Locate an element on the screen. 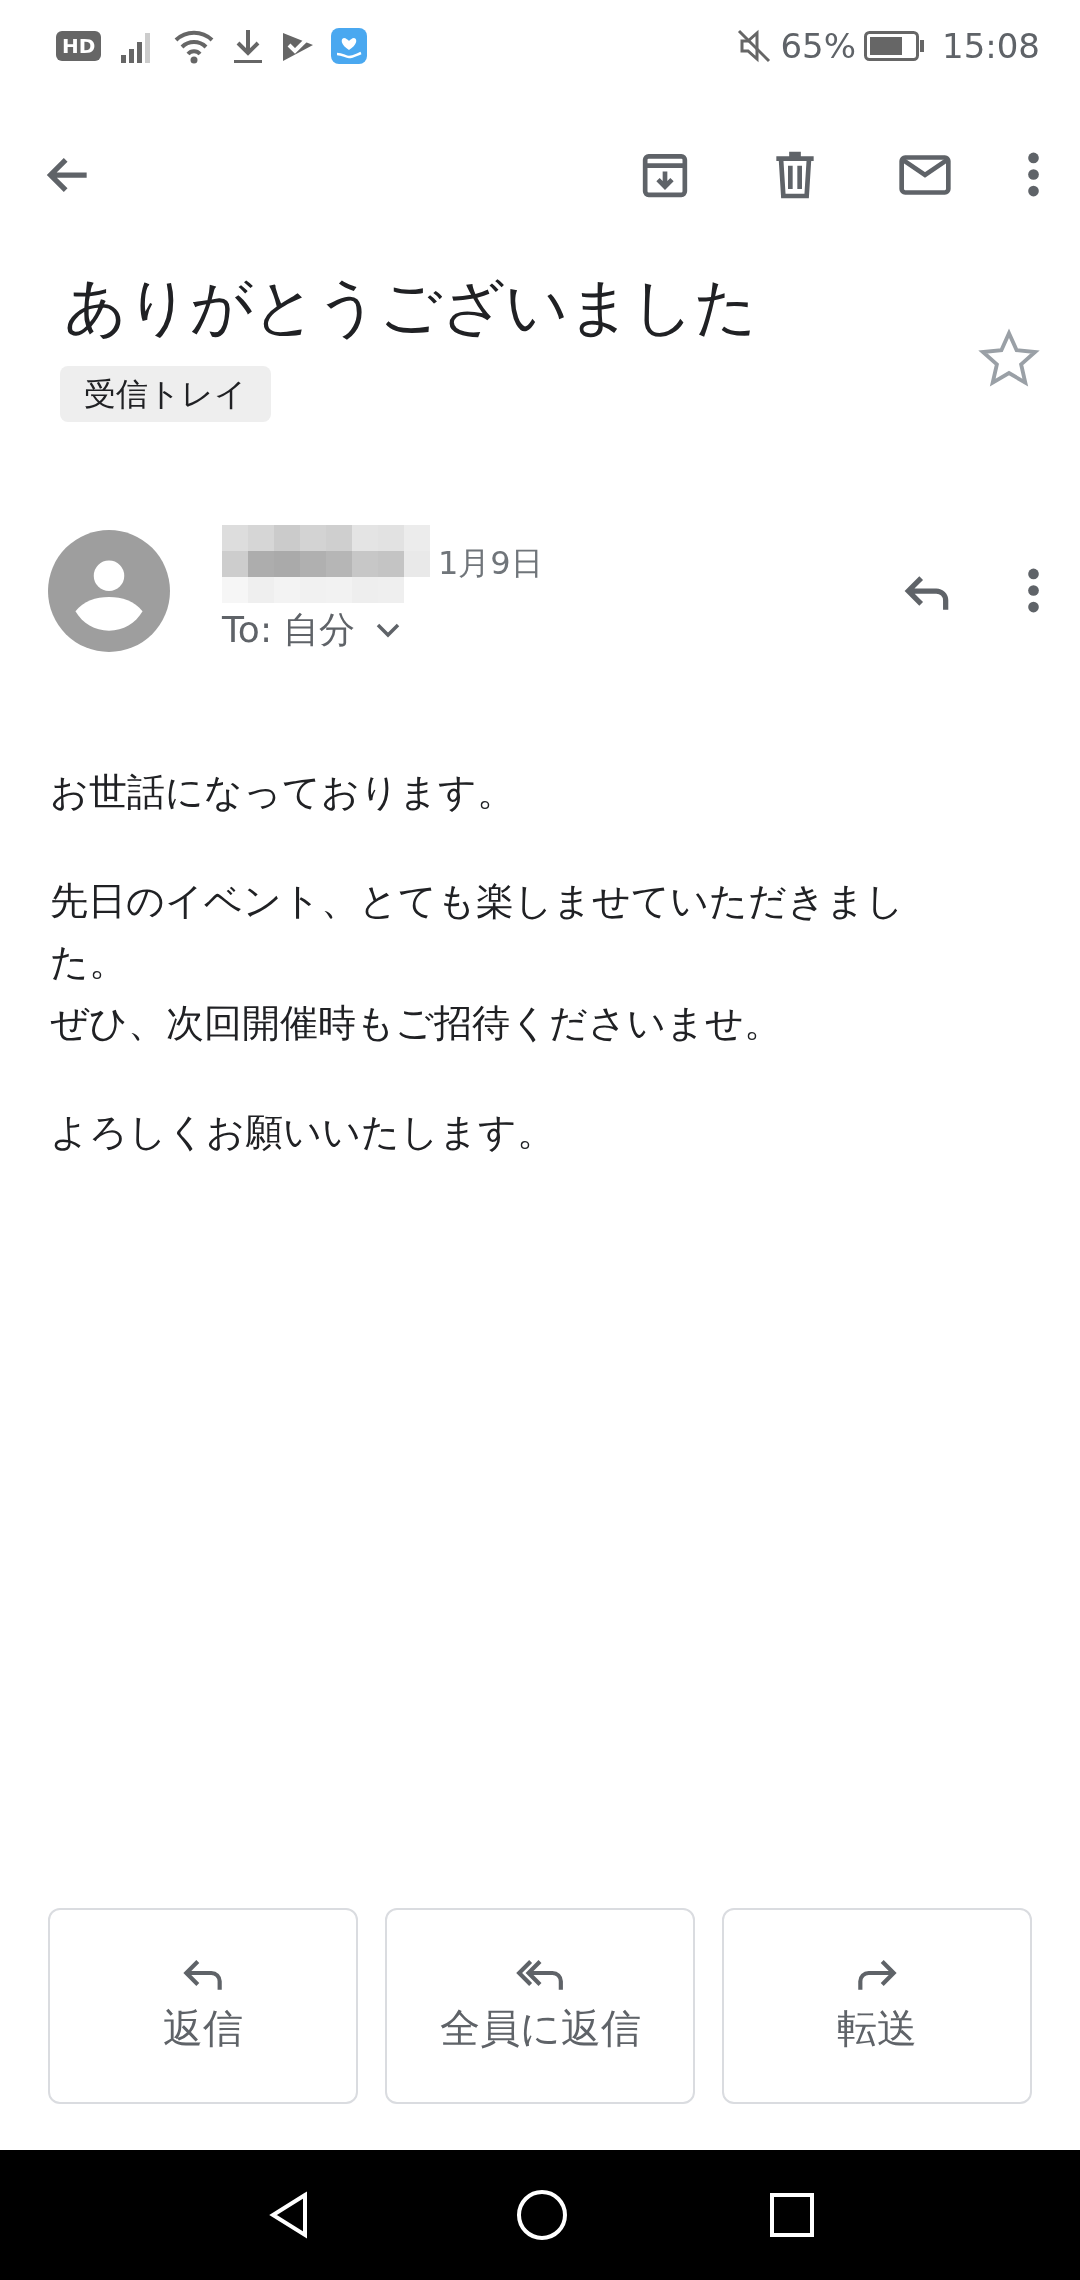 This screenshot has width=1080, height=2280. avatar-icon is located at coordinates (109, 590).